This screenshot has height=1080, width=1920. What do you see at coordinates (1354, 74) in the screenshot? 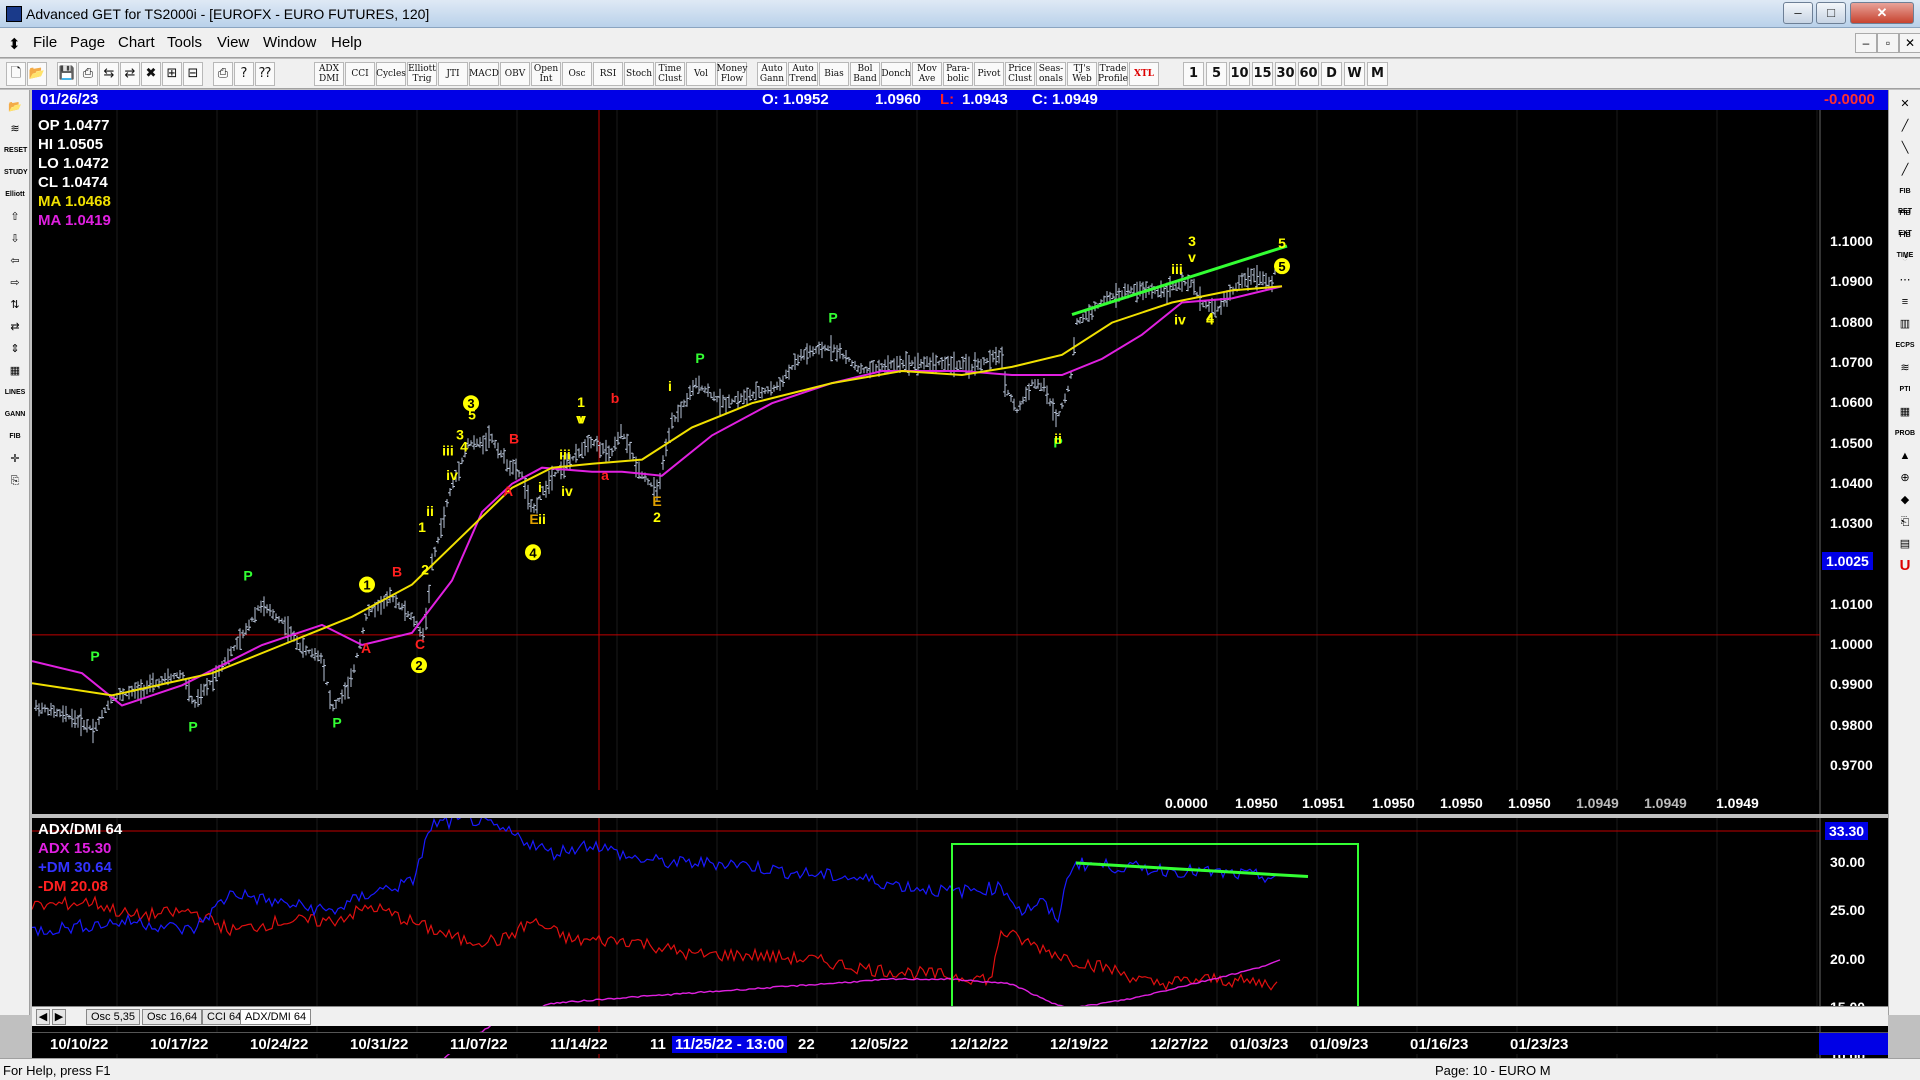
I see `interval-button-w: W` at bounding box center [1354, 74].